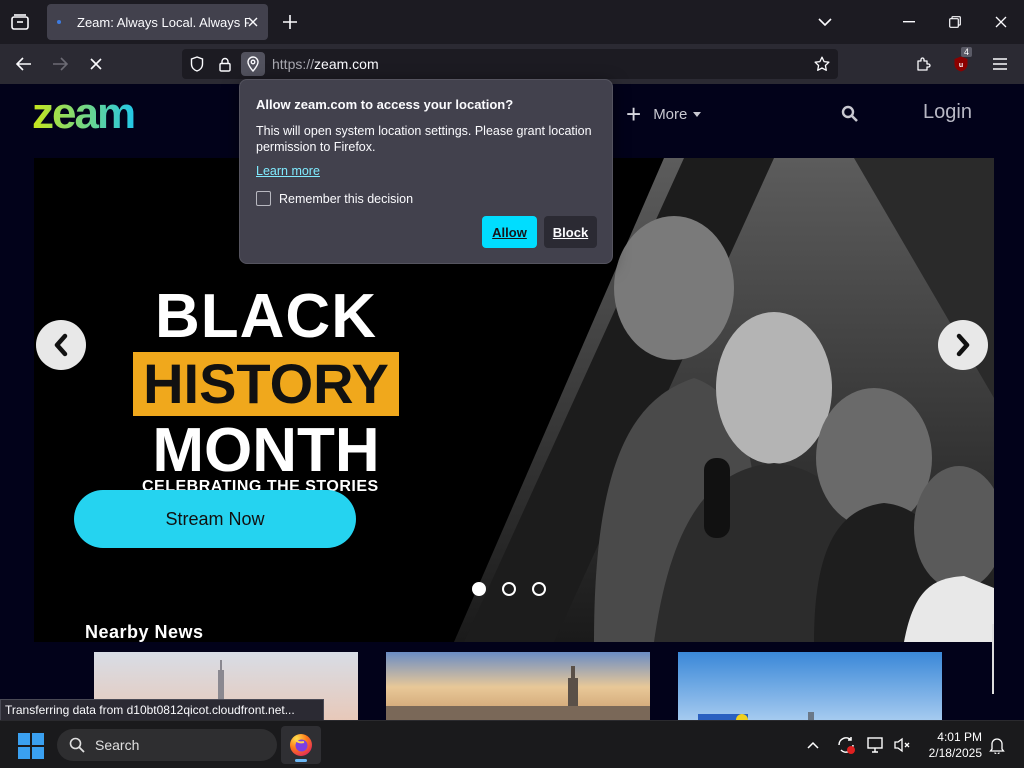 The height and width of the screenshot is (768, 1024). What do you see at coordinates (909, 22) in the screenshot?
I see `minimize-button` at bounding box center [909, 22].